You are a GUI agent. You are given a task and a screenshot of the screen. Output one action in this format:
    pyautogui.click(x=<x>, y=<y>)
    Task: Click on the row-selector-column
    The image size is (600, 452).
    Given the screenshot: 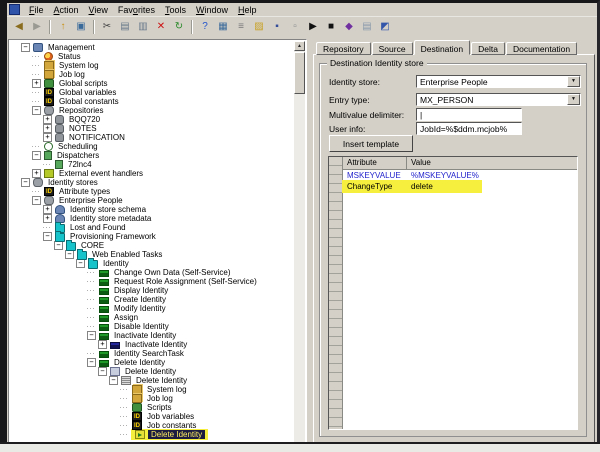 What is the action you would take?
    pyautogui.click(x=336, y=293)
    